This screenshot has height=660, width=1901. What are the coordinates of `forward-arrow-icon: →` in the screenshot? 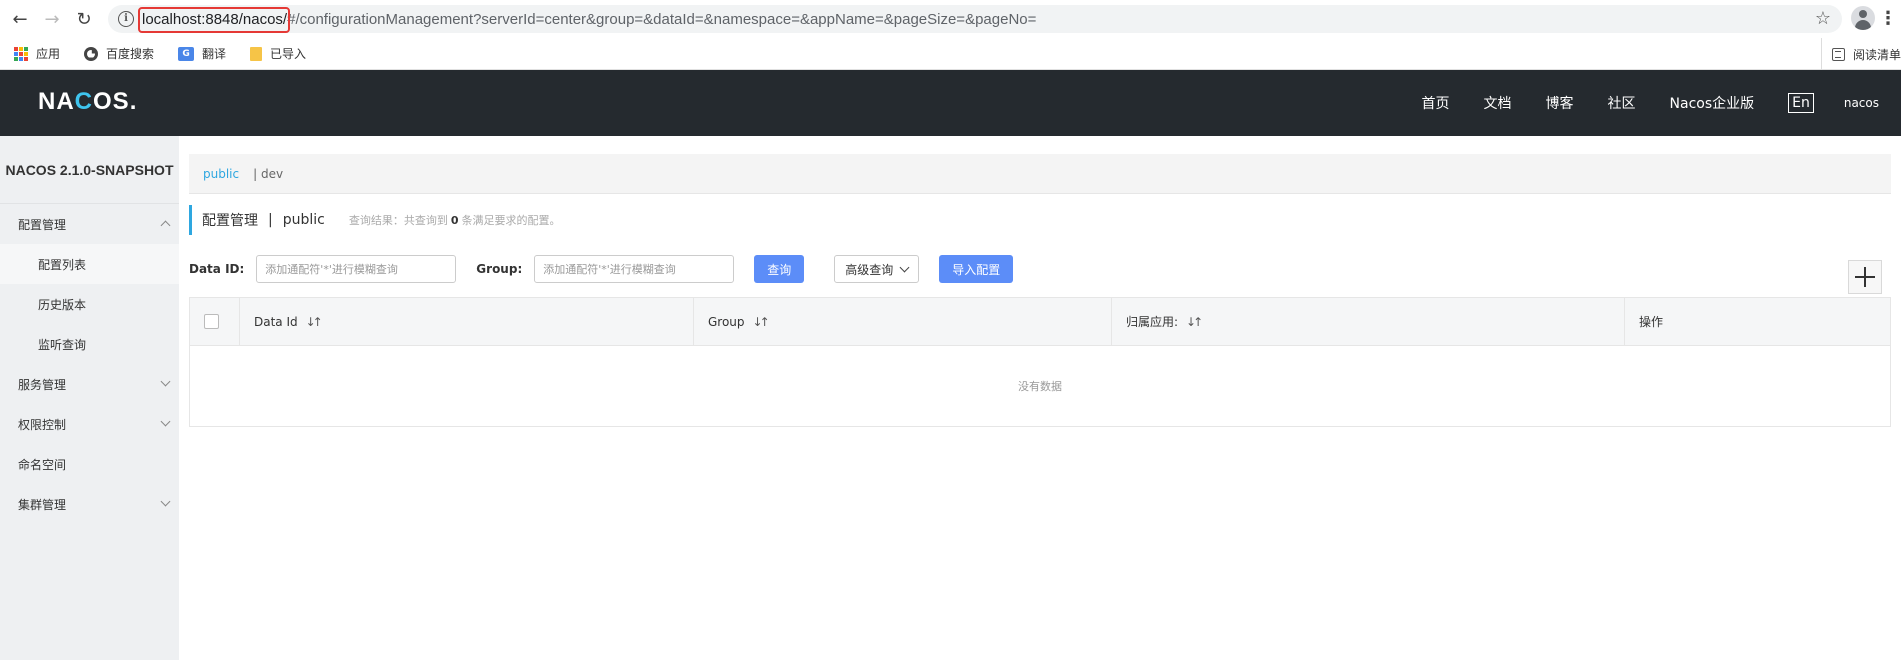 It's located at (52, 19).